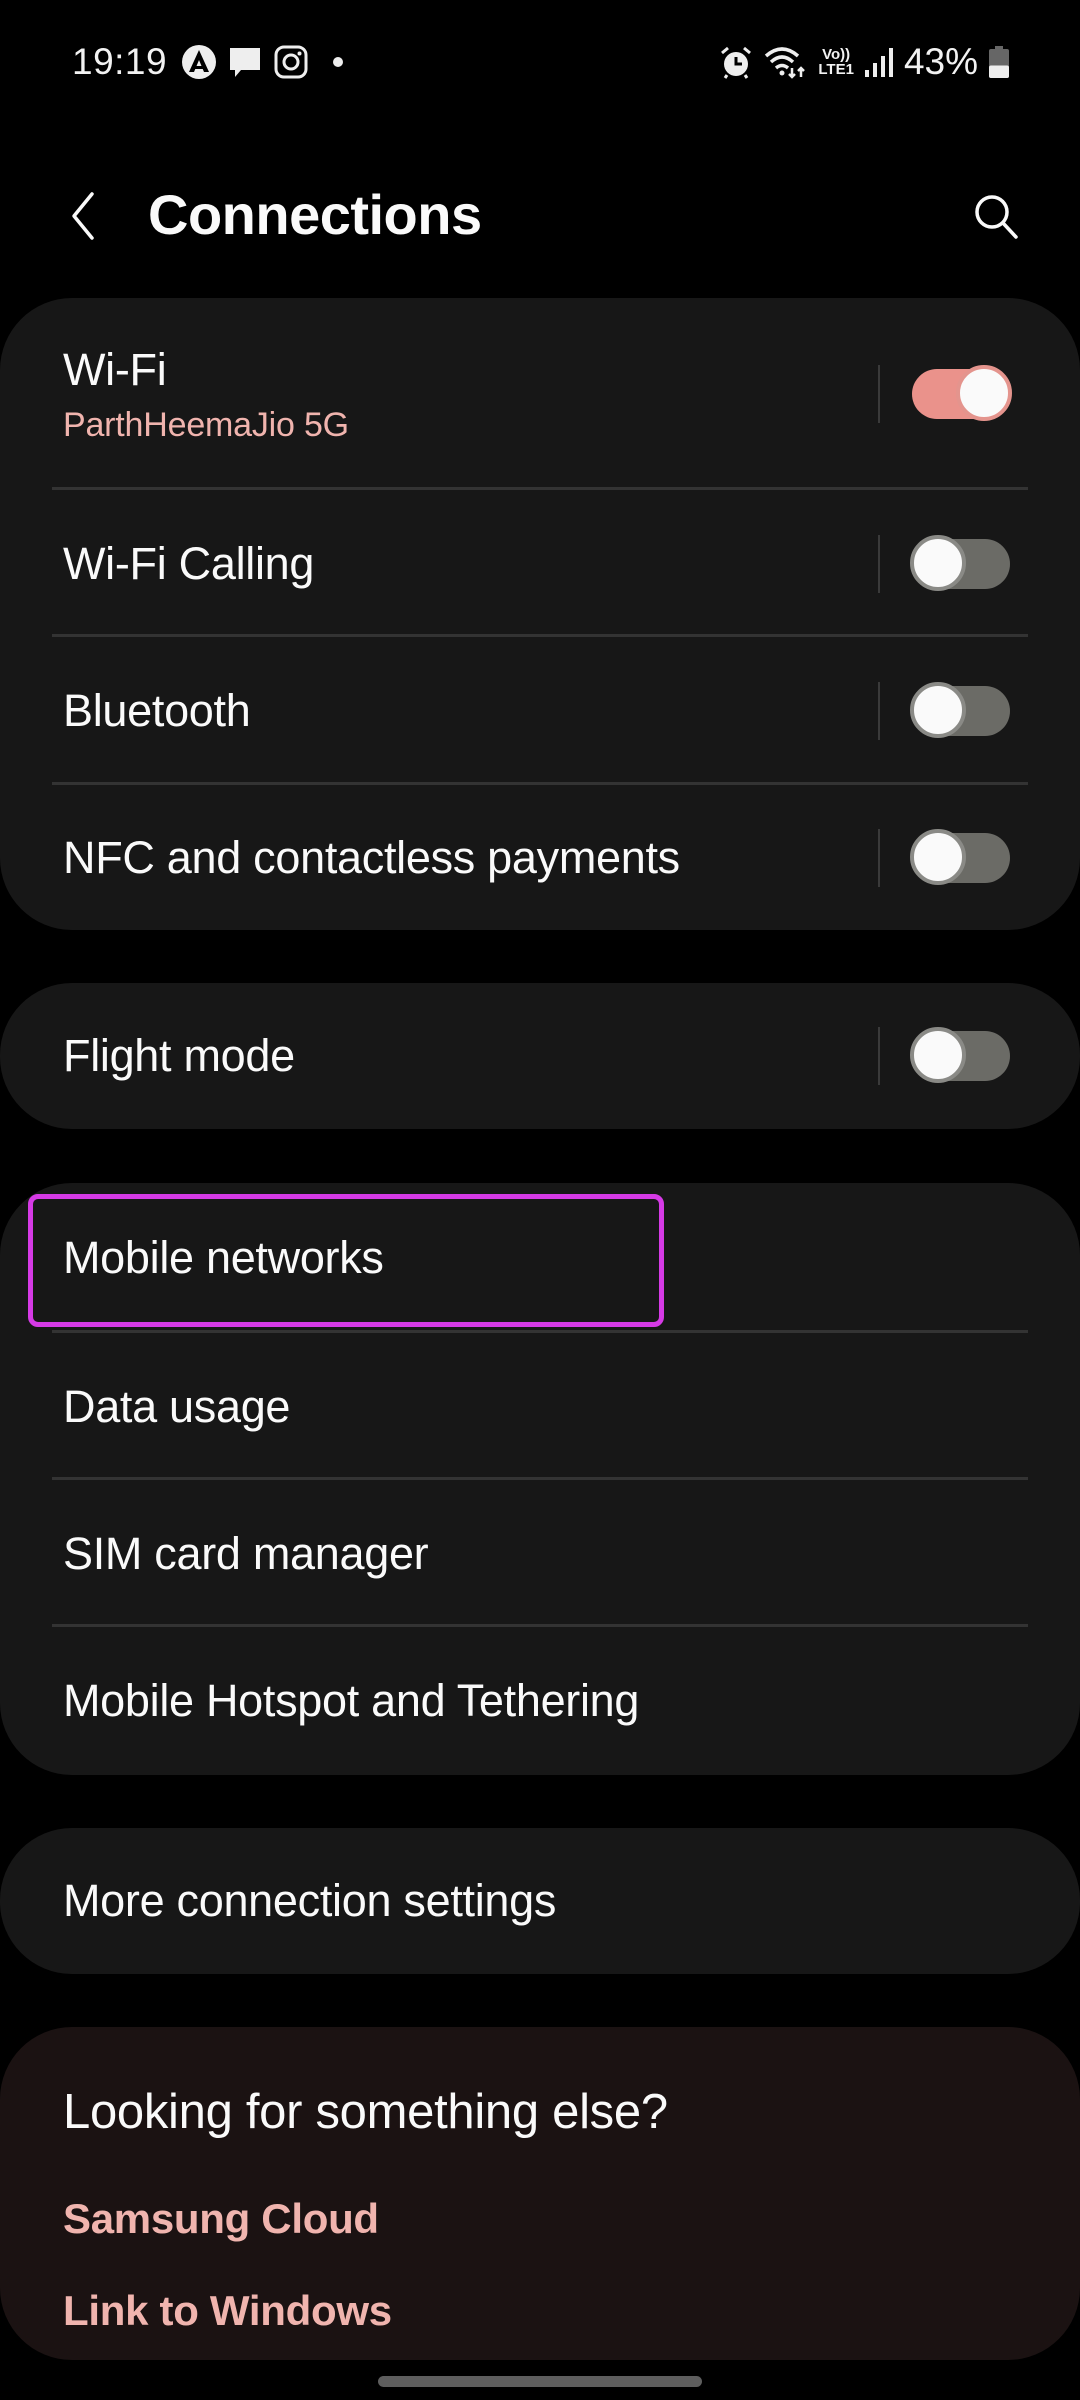  I want to click on lte-label: LTE1, so click(836, 69).